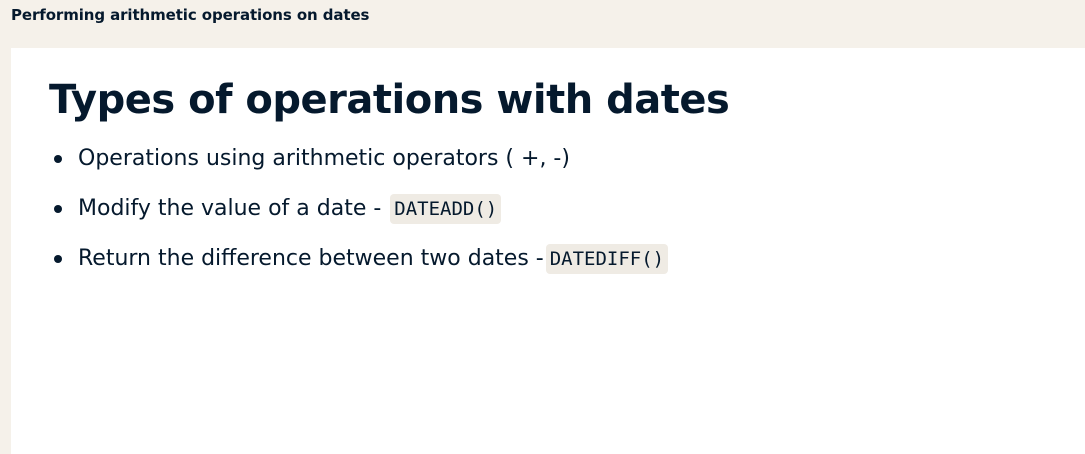 The height and width of the screenshot is (454, 1085). Describe the element at coordinates (233, 208) in the screenshot. I see `bullet-label: Modify the value of a date -` at that location.